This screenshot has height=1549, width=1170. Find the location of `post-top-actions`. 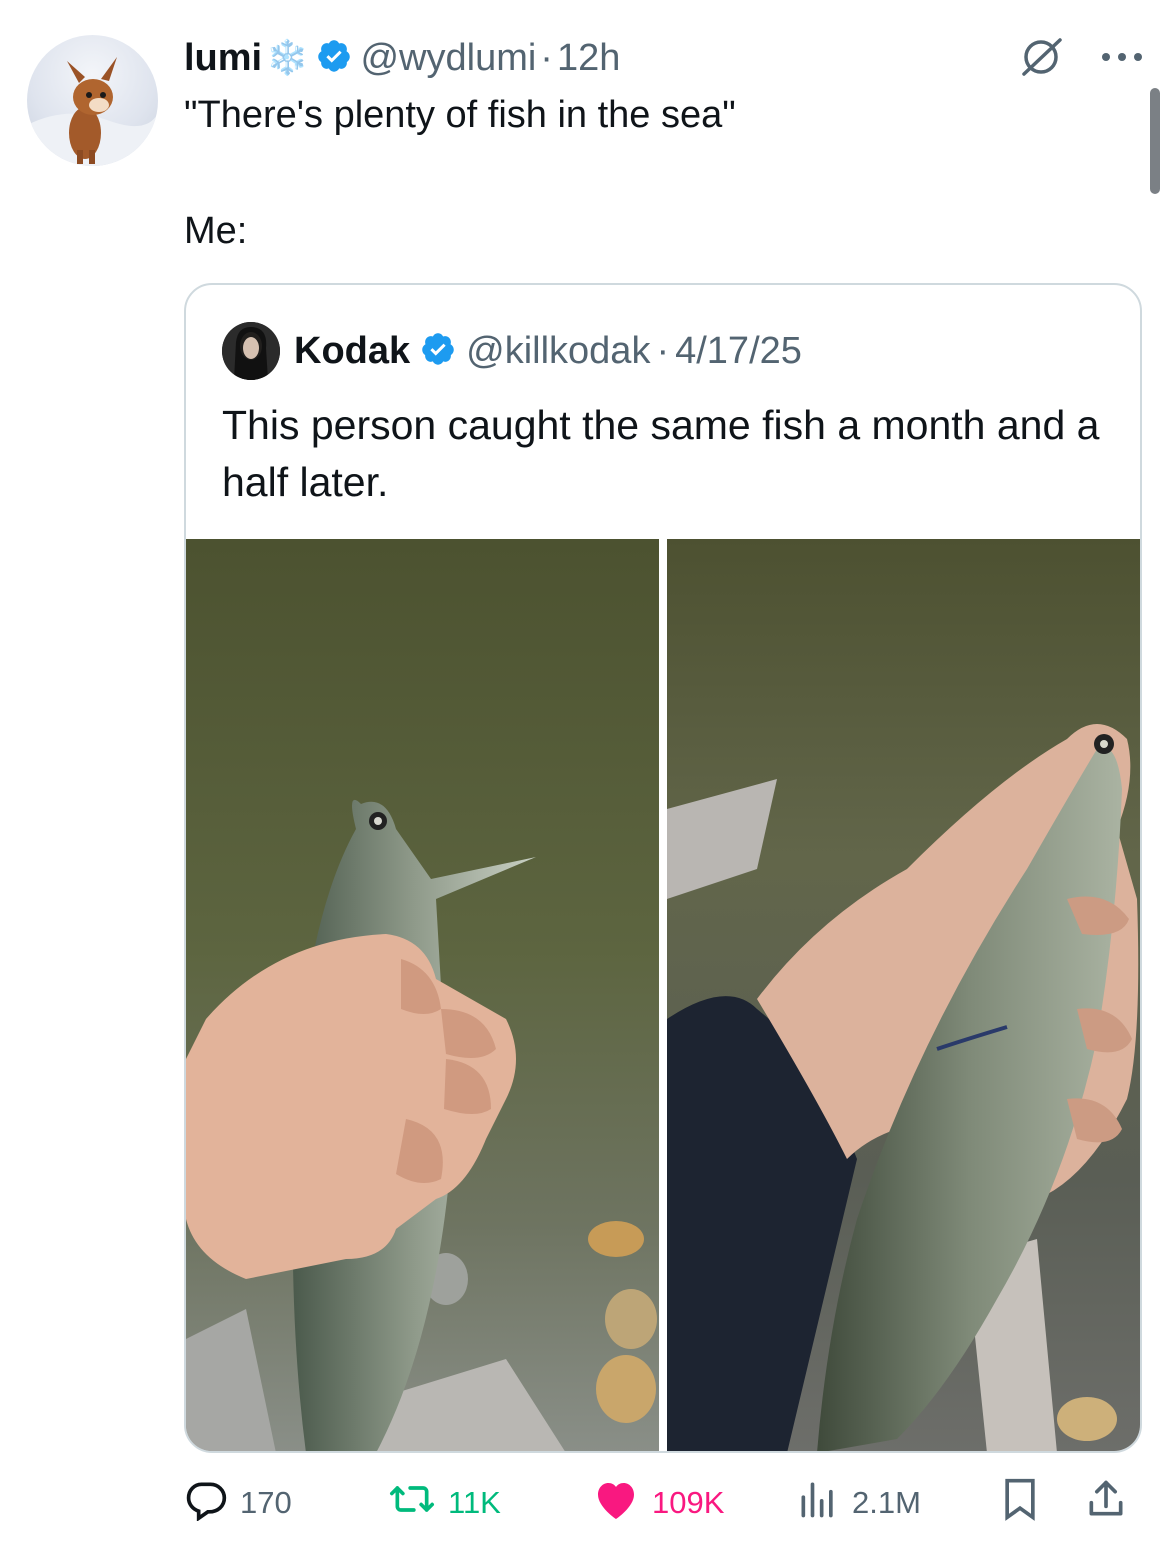

post-top-actions is located at coordinates (1080, 59).